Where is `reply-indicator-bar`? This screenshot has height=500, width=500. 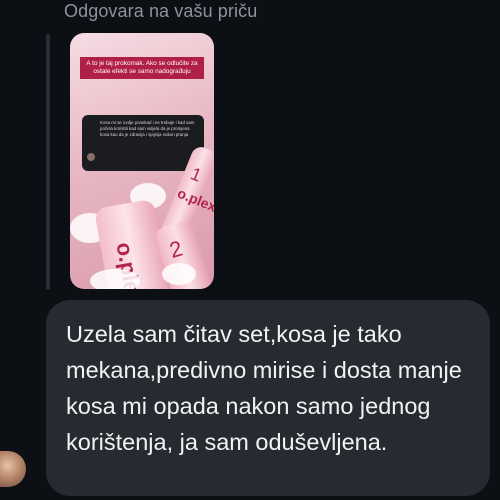
reply-indicator-bar is located at coordinates (48, 162).